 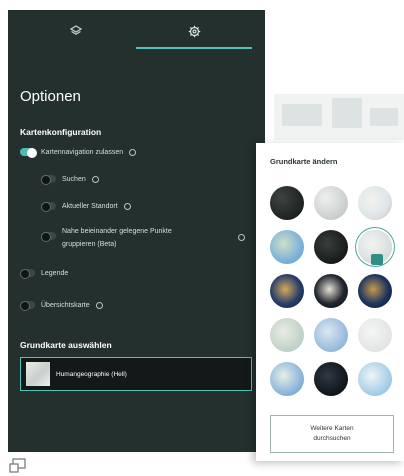 What do you see at coordinates (304, 161) in the screenshot?
I see `popup-title: Grundkarte ändern` at bounding box center [304, 161].